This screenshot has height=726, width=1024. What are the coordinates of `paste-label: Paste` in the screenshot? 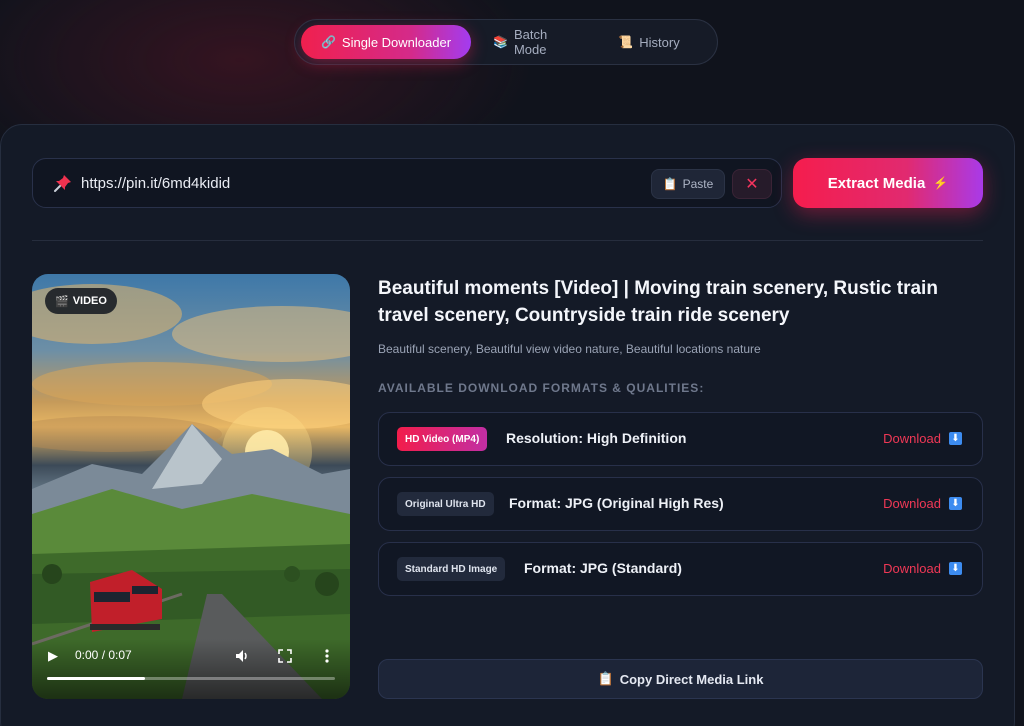 It's located at (698, 184).